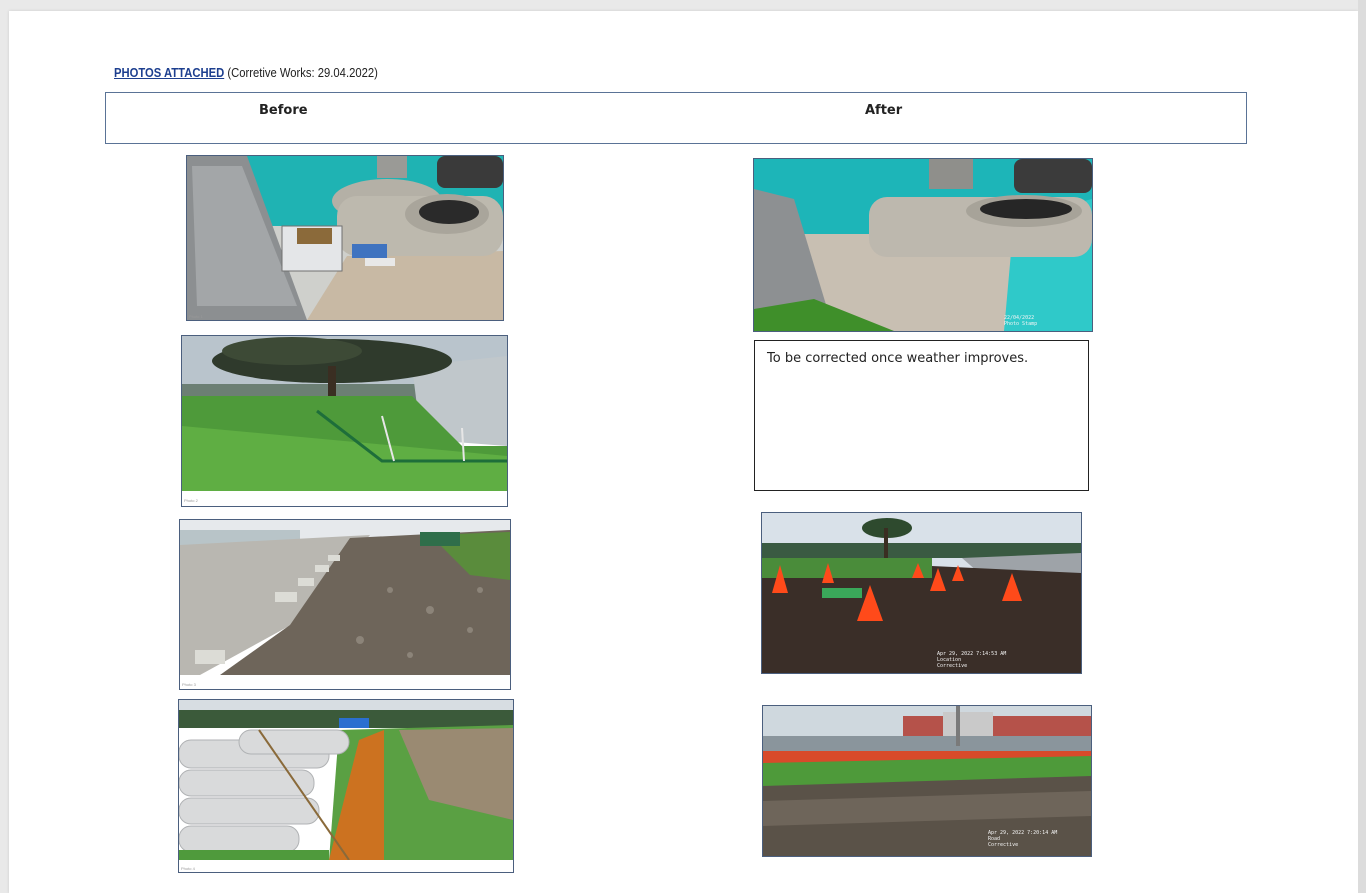  Describe the element at coordinates (169, 73) in the screenshot. I see `photos-attached-link: PHOTOS ATTACHED` at that location.